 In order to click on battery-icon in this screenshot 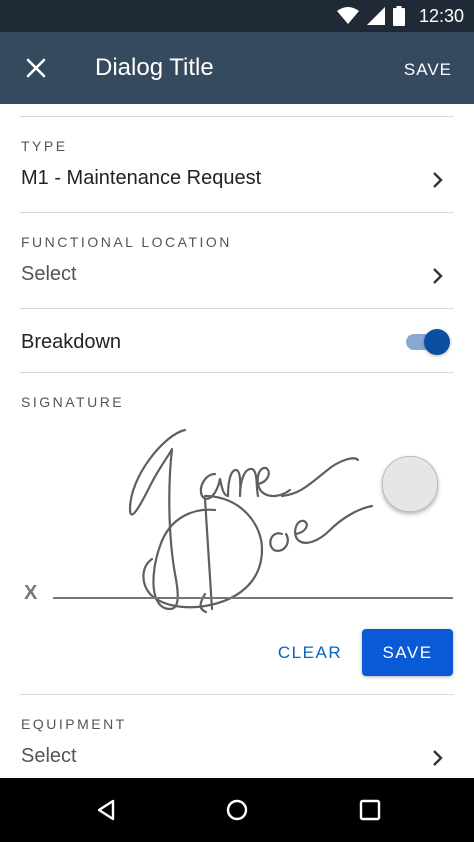, I will do `click(398, 16)`.